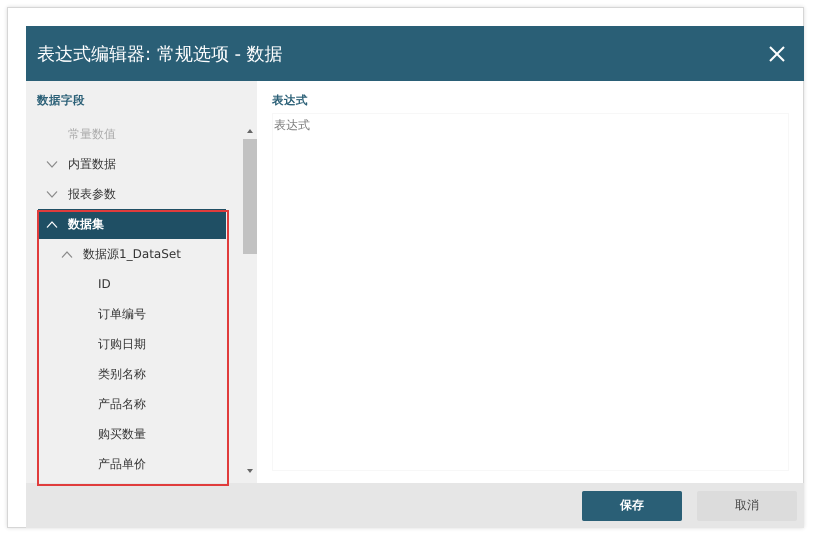 The width and height of the screenshot is (830, 554). Describe the element at coordinates (132, 284) in the screenshot. I see `tree-item: ID` at that location.